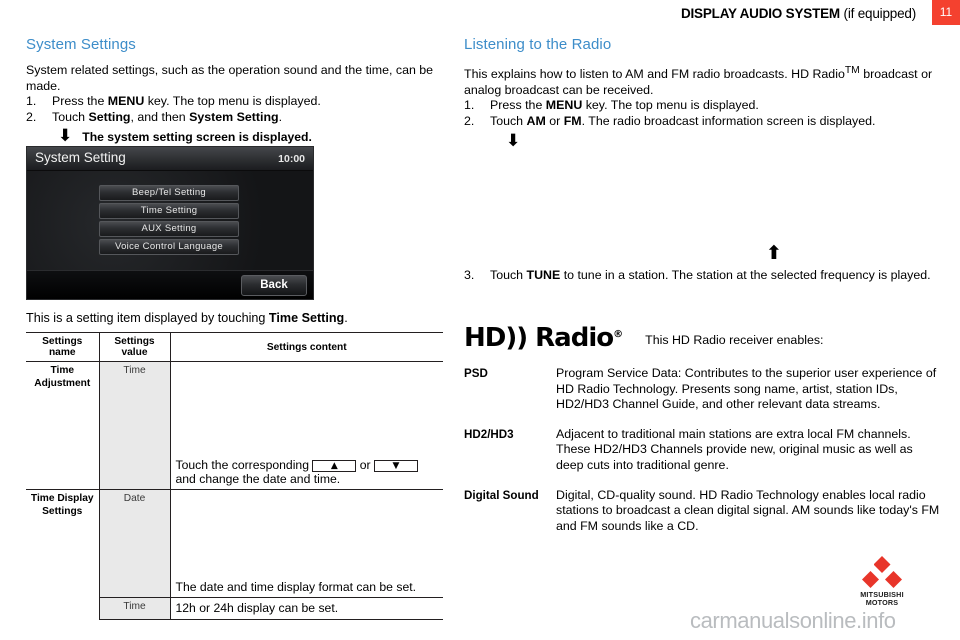  What do you see at coordinates (774, 253) in the screenshot?
I see `arrow-up-icon: ⬆` at bounding box center [774, 253].